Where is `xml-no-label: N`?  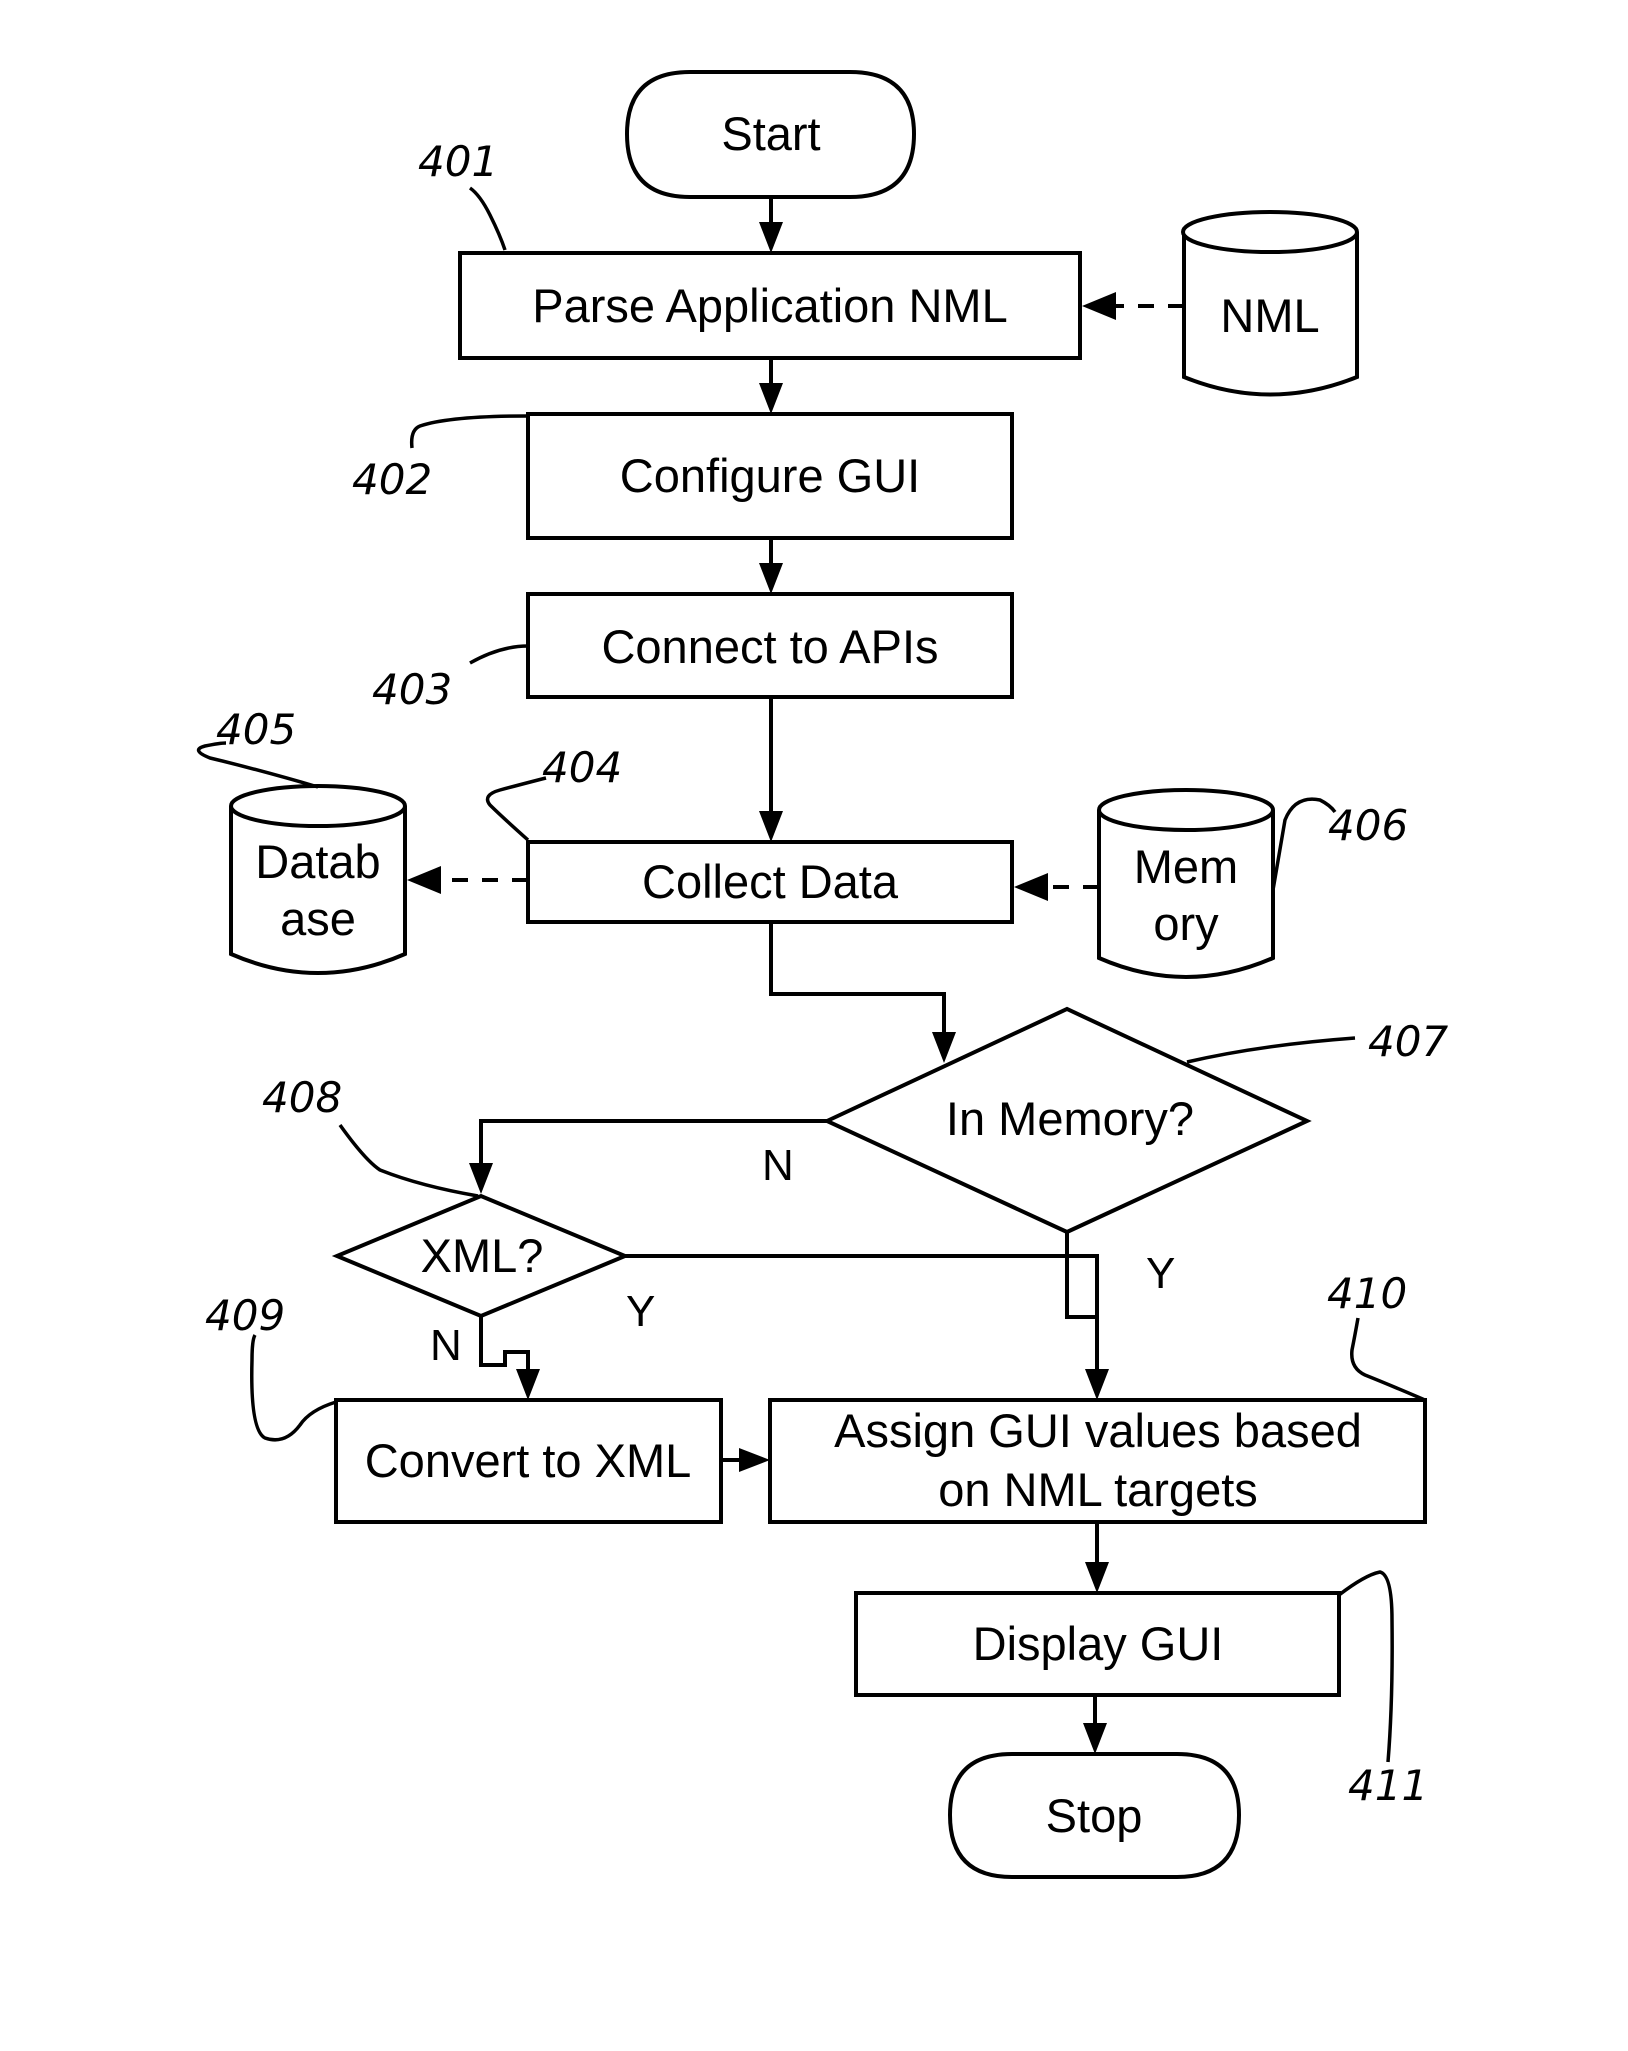 xml-no-label: N is located at coordinates (446, 1345).